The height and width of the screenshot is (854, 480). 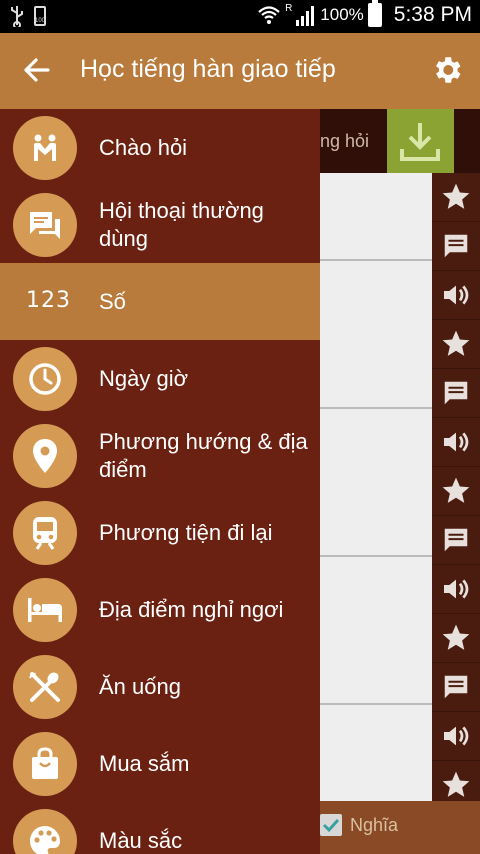 I want to click on drawer-item-lodging: Địa điểm nghỉ ngơi, so click(x=160, y=609).